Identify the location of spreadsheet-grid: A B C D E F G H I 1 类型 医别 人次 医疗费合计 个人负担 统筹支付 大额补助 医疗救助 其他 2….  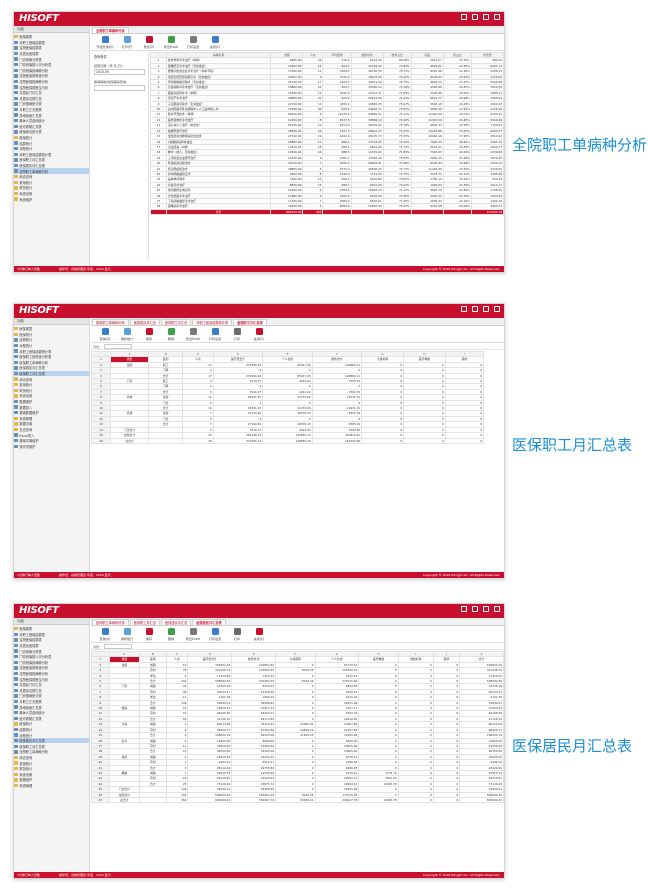
(287, 458).